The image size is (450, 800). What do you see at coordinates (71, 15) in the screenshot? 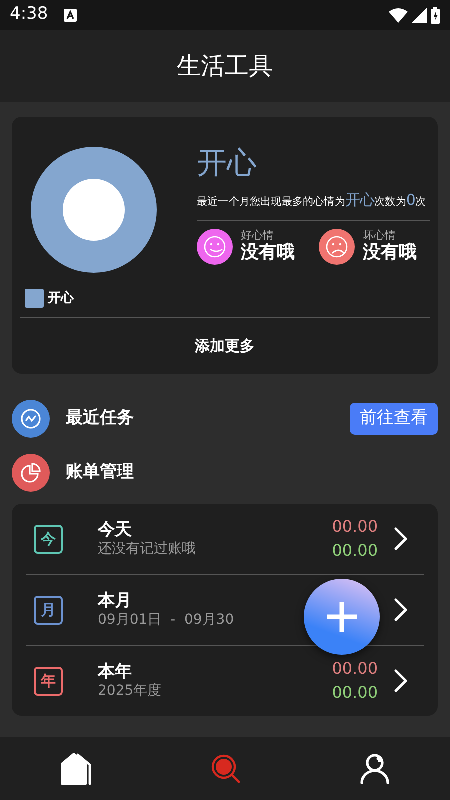
I see `notification-icon` at bounding box center [71, 15].